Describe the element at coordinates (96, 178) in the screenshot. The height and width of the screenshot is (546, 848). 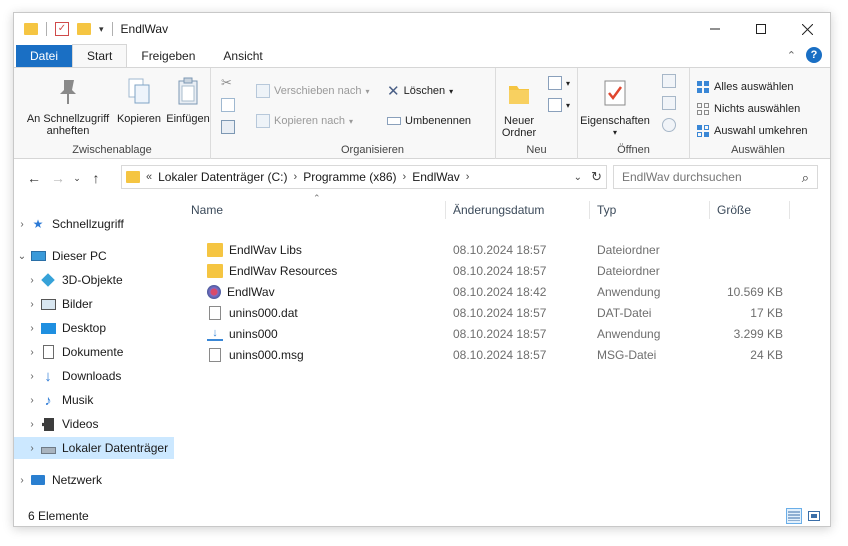
I see `up-button: ↑` at that location.